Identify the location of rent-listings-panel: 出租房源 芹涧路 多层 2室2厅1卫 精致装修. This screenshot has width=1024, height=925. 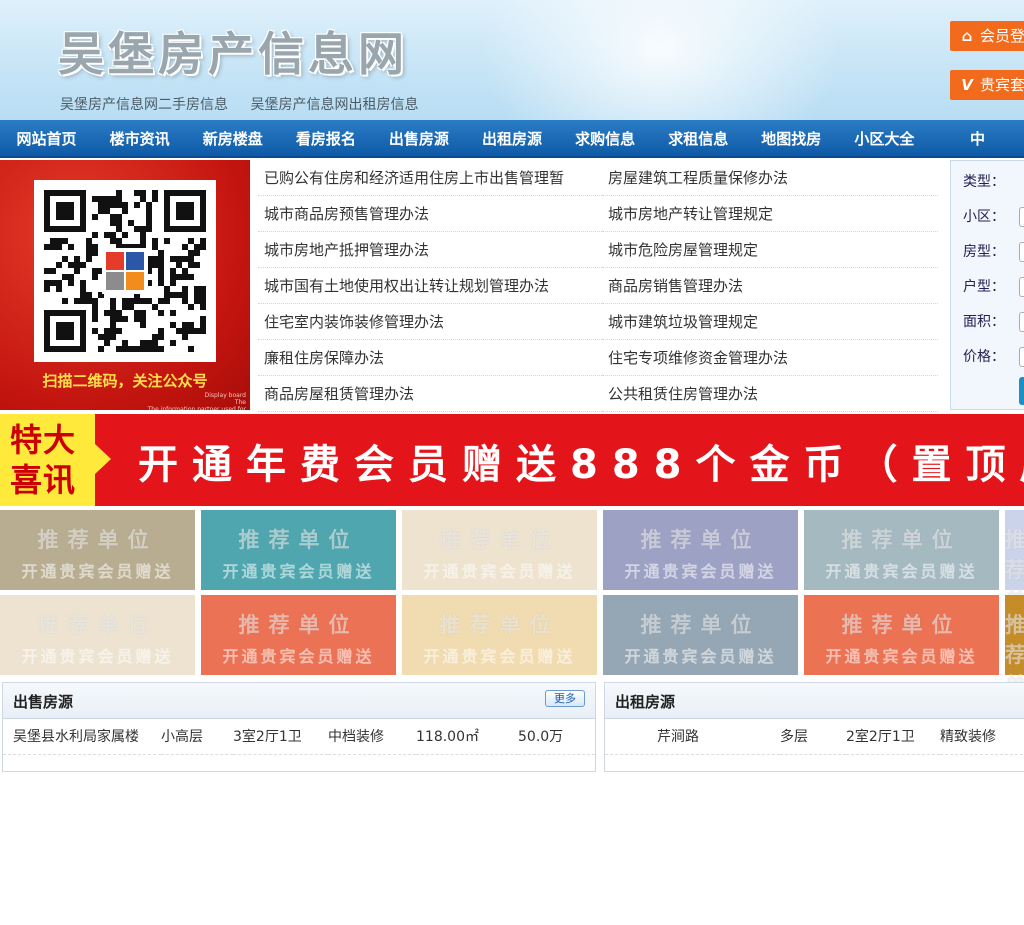
(814, 727).